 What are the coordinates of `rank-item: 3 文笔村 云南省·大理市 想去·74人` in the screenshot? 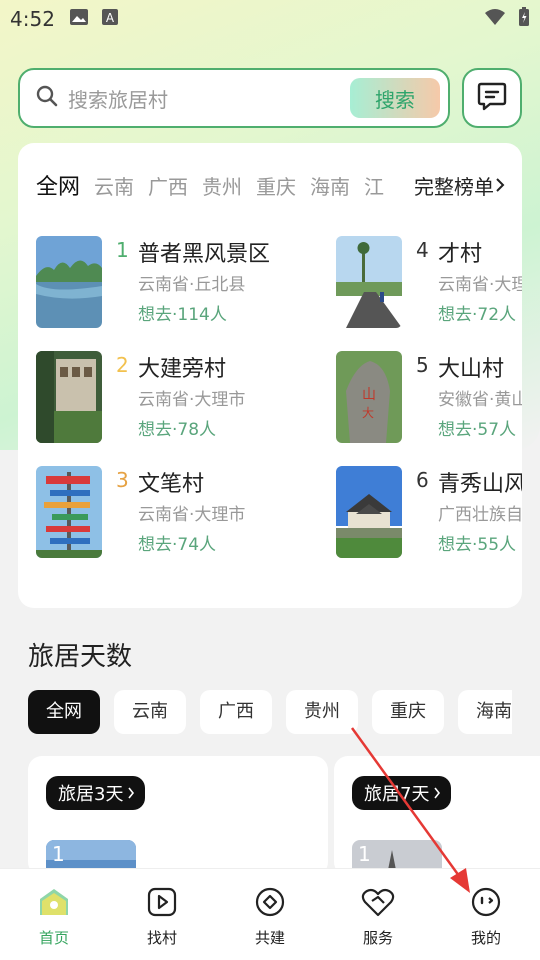 It's located at (186, 513).